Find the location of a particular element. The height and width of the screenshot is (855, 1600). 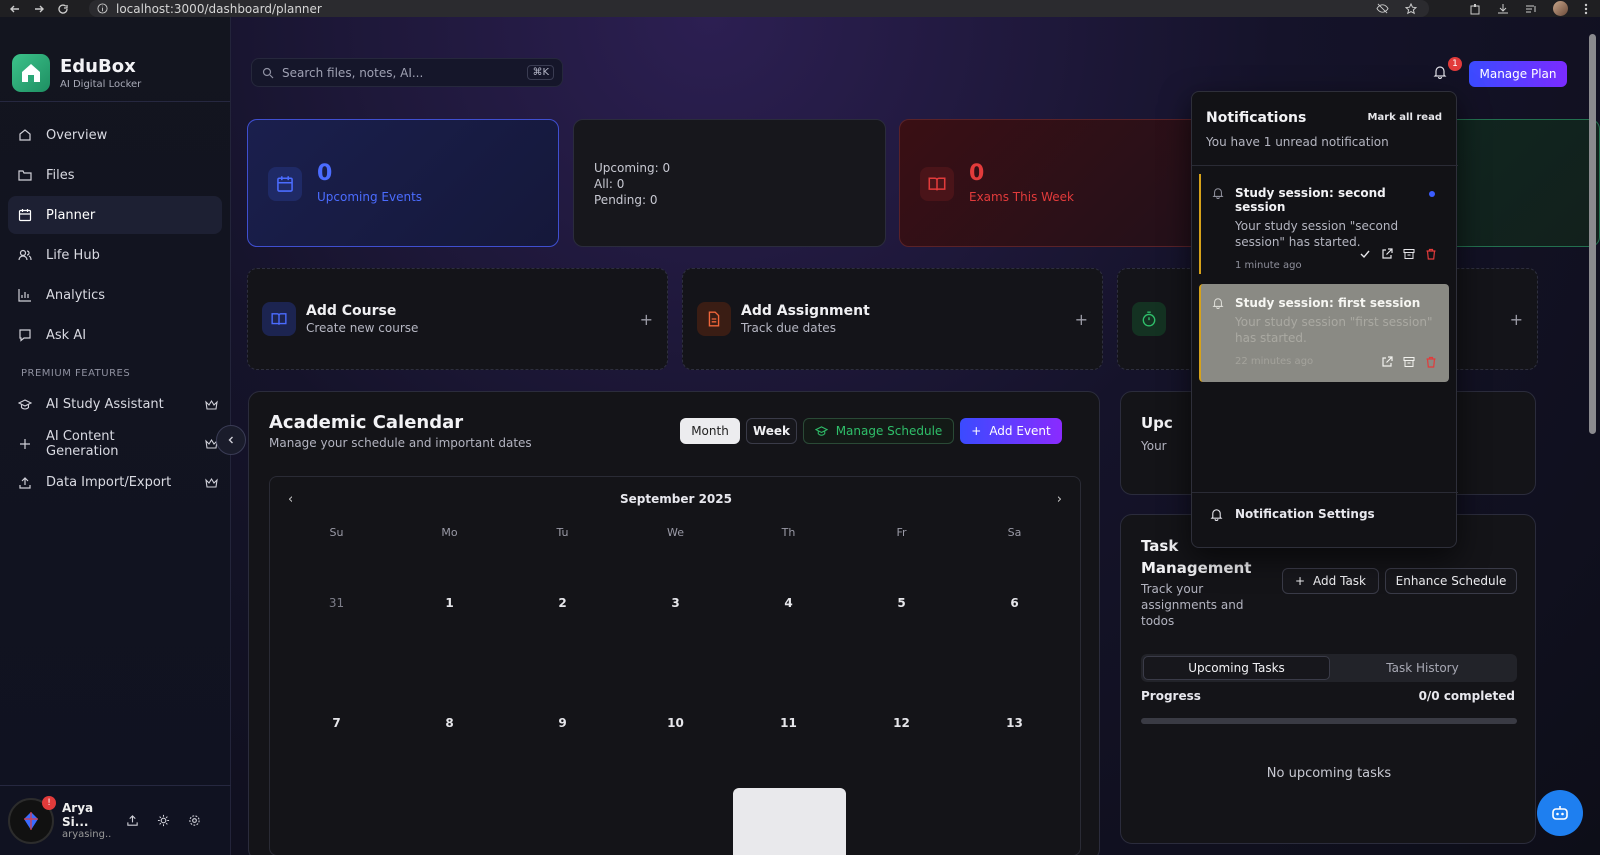

calendar-day: 3 is located at coordinates (675, 603).